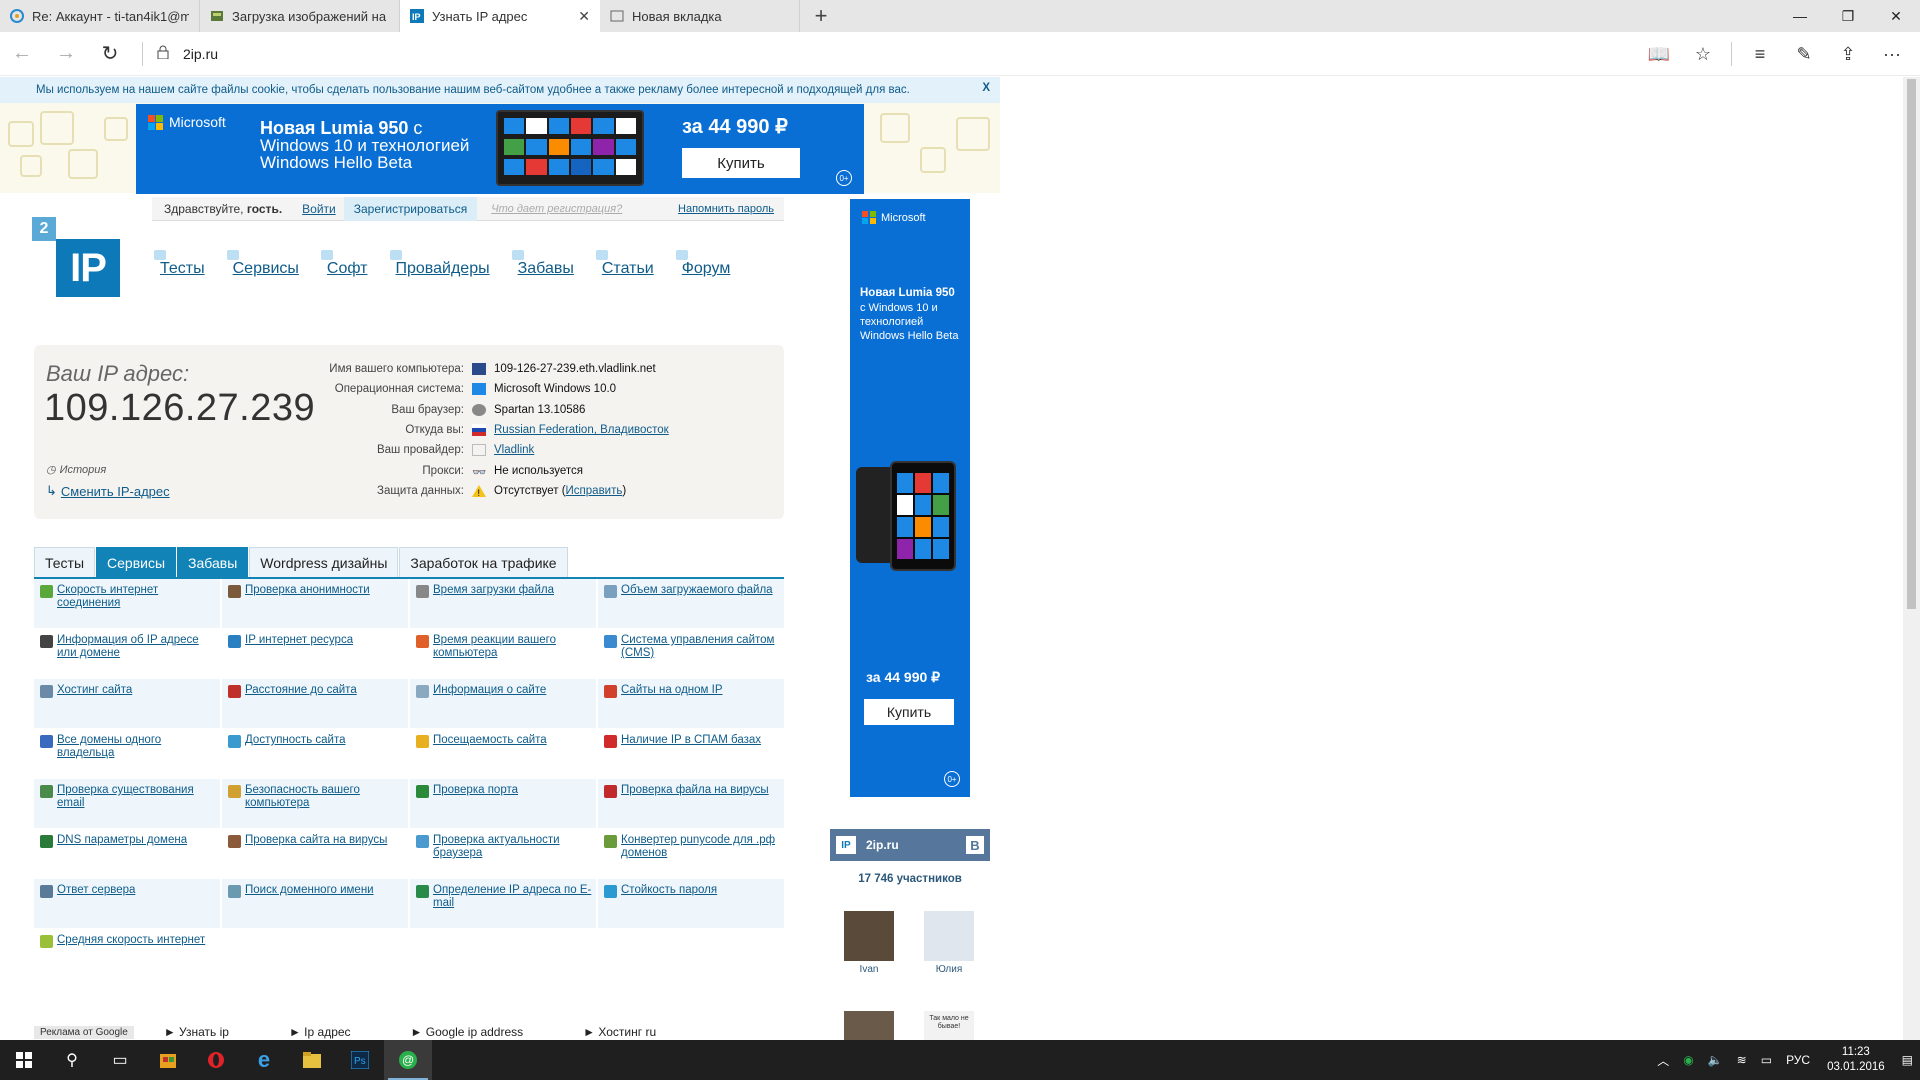  Describe the element at coordinates (1703, 54) in the screenshot. I see `favorite-star-icon: ☆` at that location.